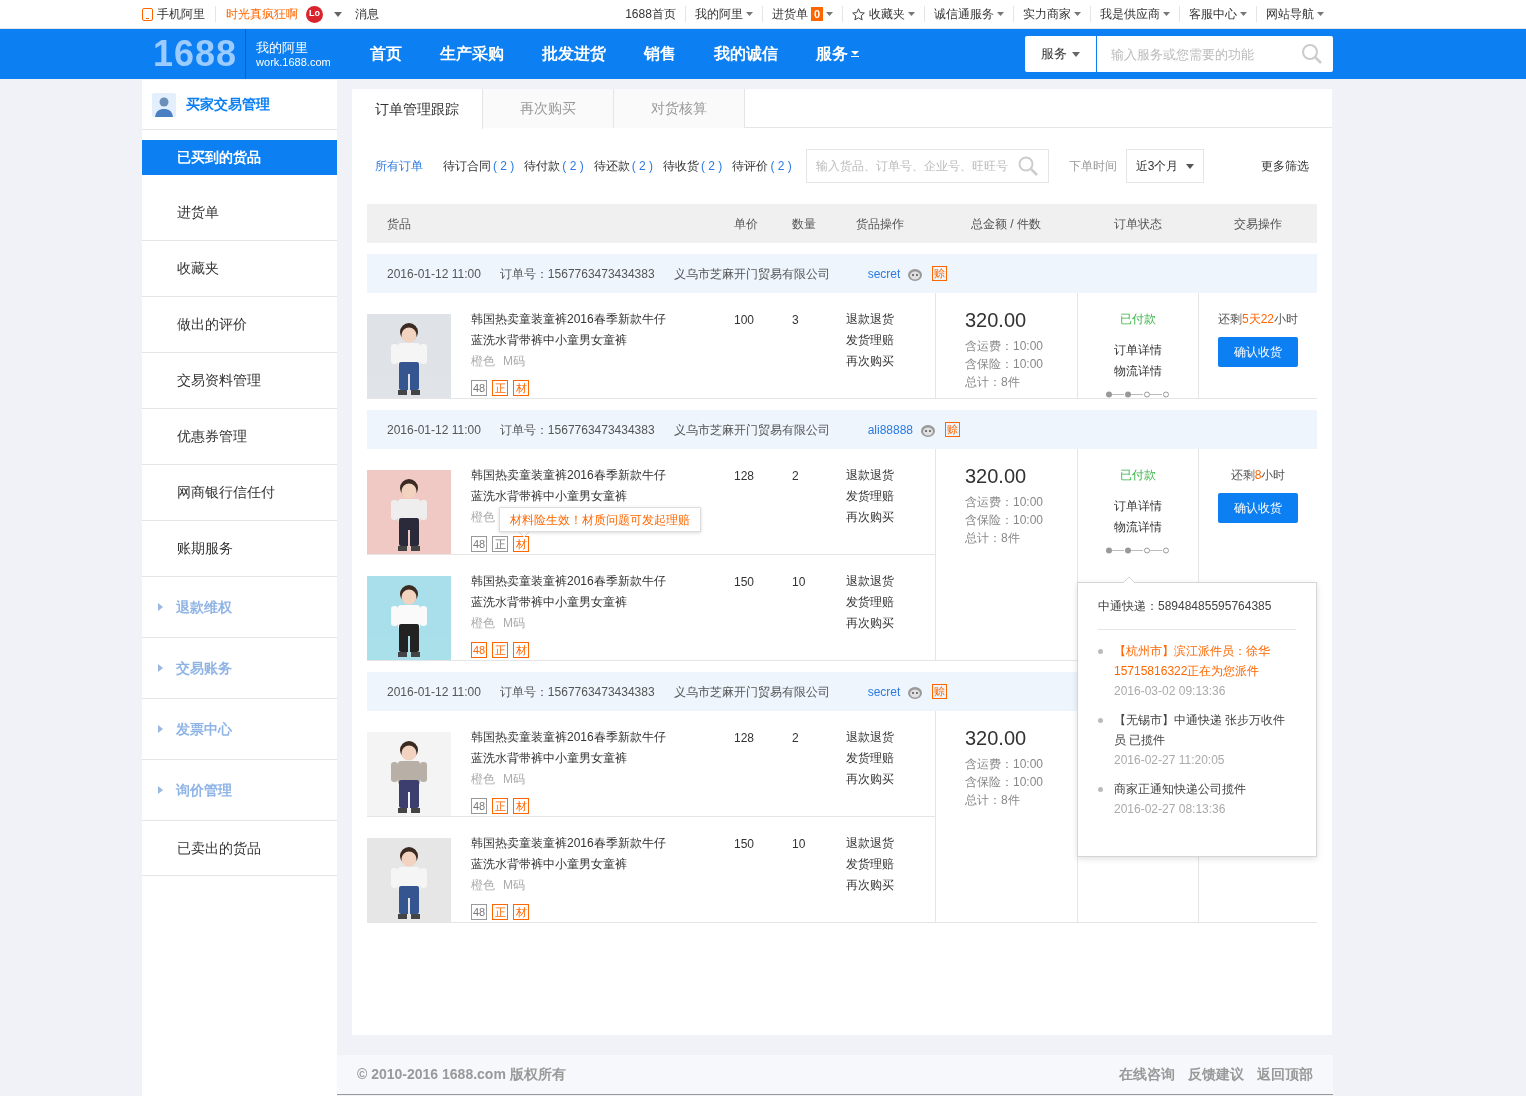 Image resolution: width=1526 pixels, height=1096 pixels. Describe the element at coordinates (1295, 14) in the screenshot. I see `top-nav-link: 网站导航` at that location.